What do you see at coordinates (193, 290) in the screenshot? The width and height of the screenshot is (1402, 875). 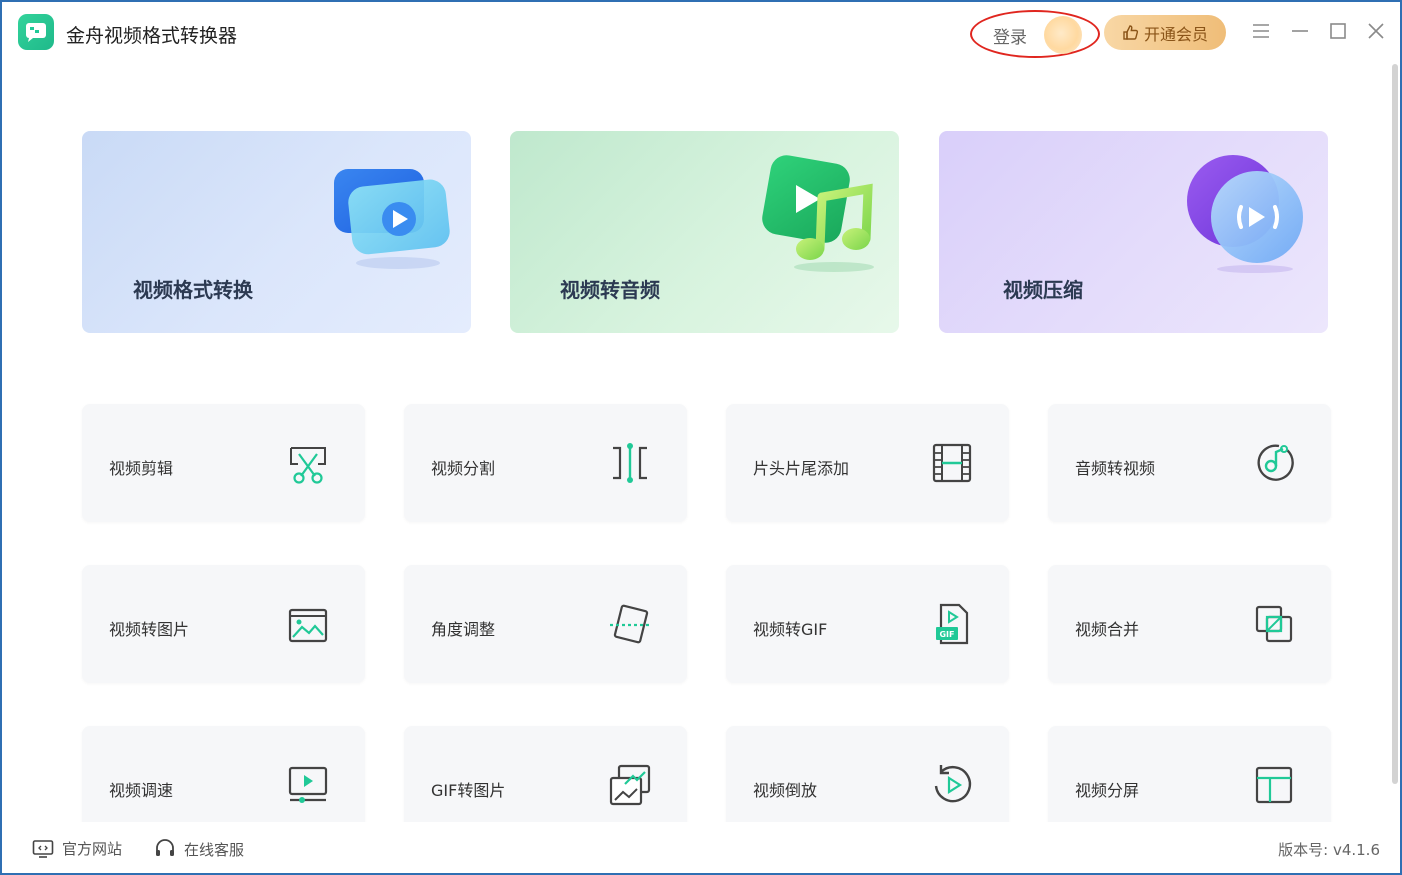 I see `feature-label: 视频格式转换` at bounding box center [193, 290].